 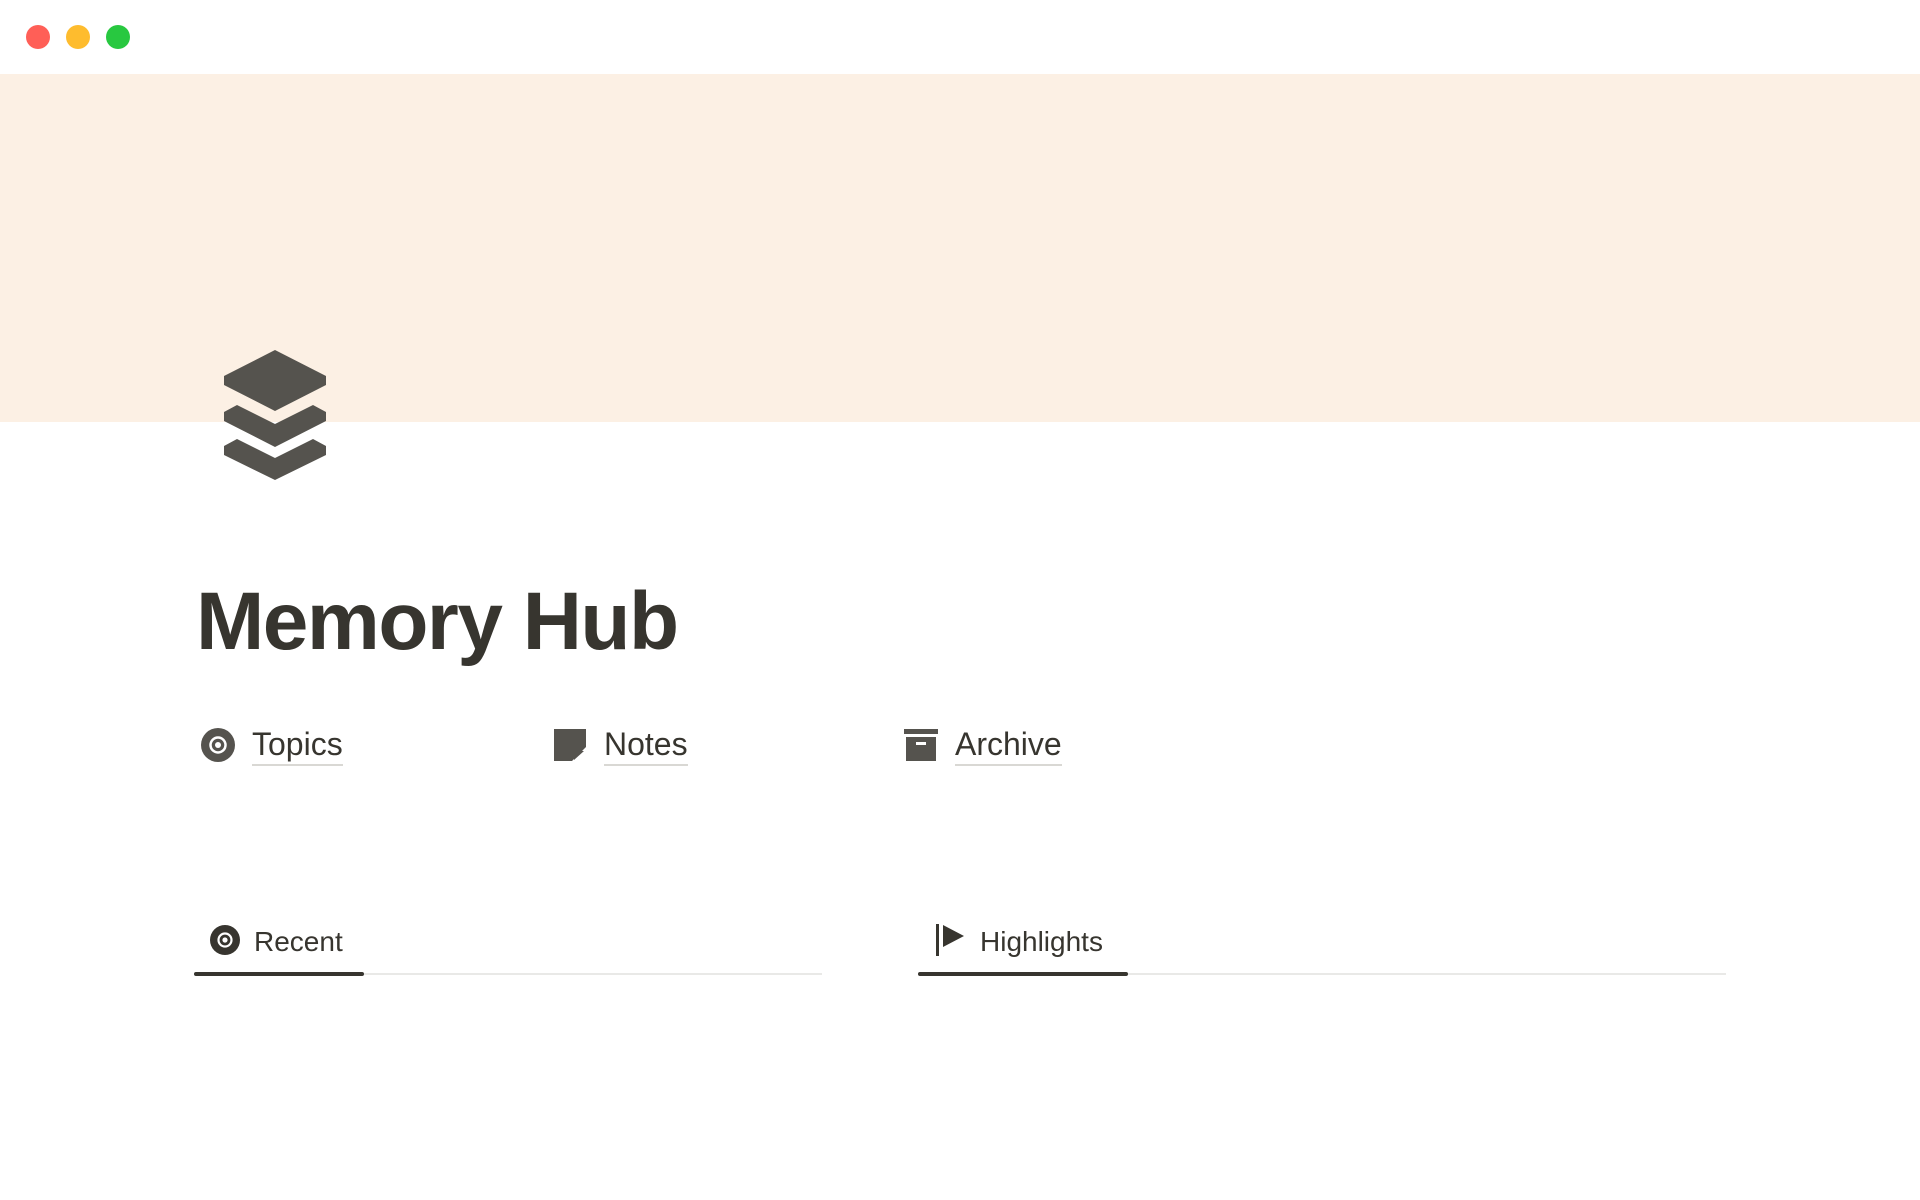 What do you see at coordinates (508, 943) in the screenshot?
I see `recent-tabs: Recent` at bounding box center [508, 943].